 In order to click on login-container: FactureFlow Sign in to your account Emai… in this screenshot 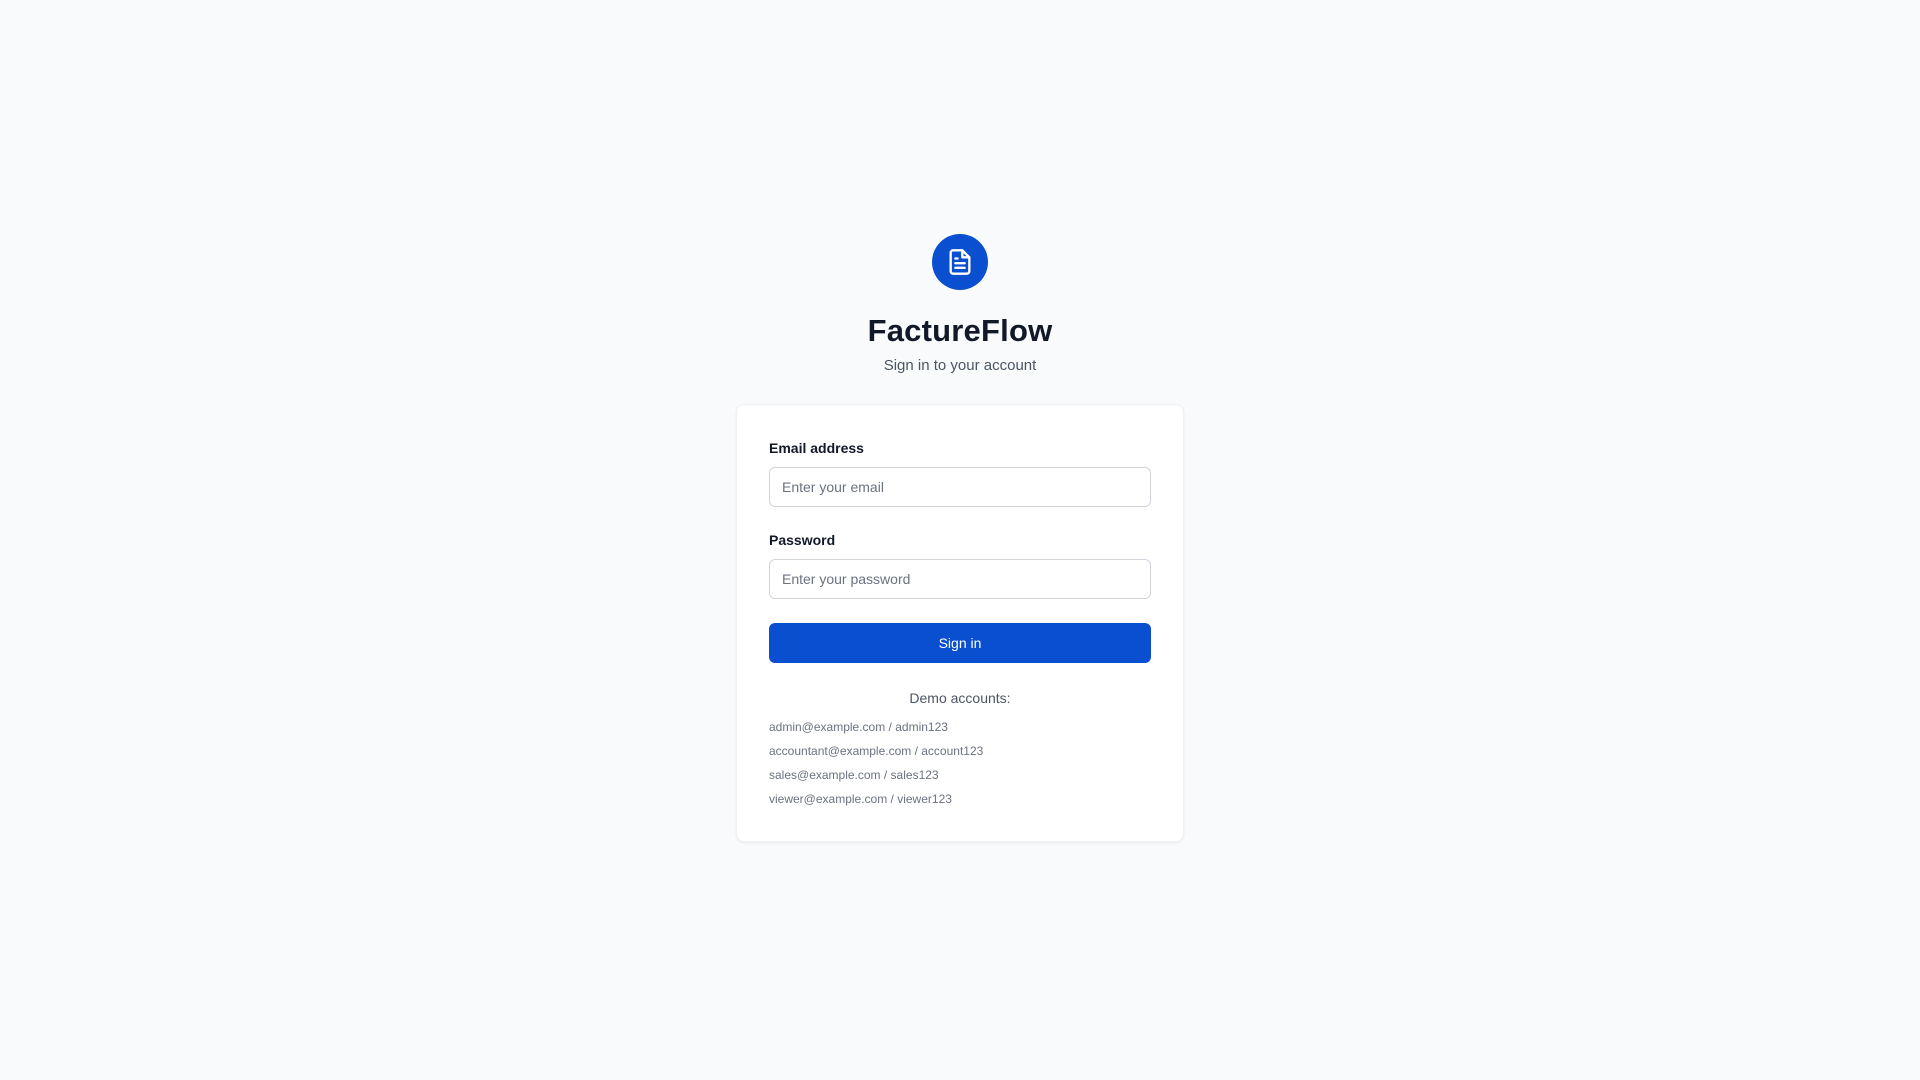, I will do `click(960, 538)`.